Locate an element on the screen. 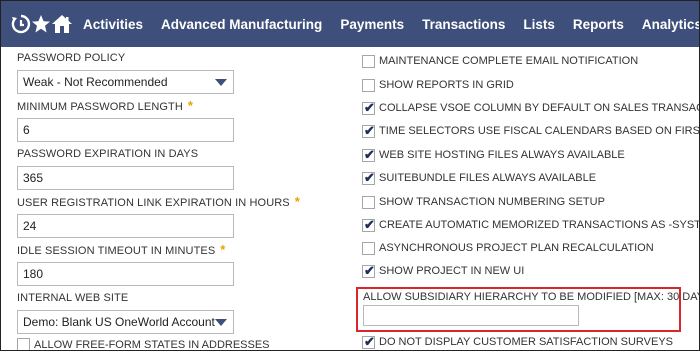  password-expiration-field: PASSWORD EXPIRATION IN DAYS 365 is located at coordinates (125, 168).